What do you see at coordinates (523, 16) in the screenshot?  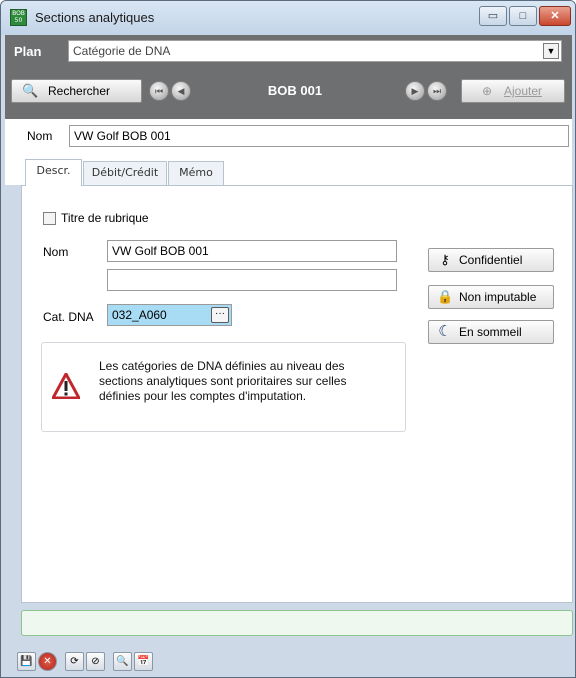 I see `maximize-button: □` at bounding box center [523, 16].